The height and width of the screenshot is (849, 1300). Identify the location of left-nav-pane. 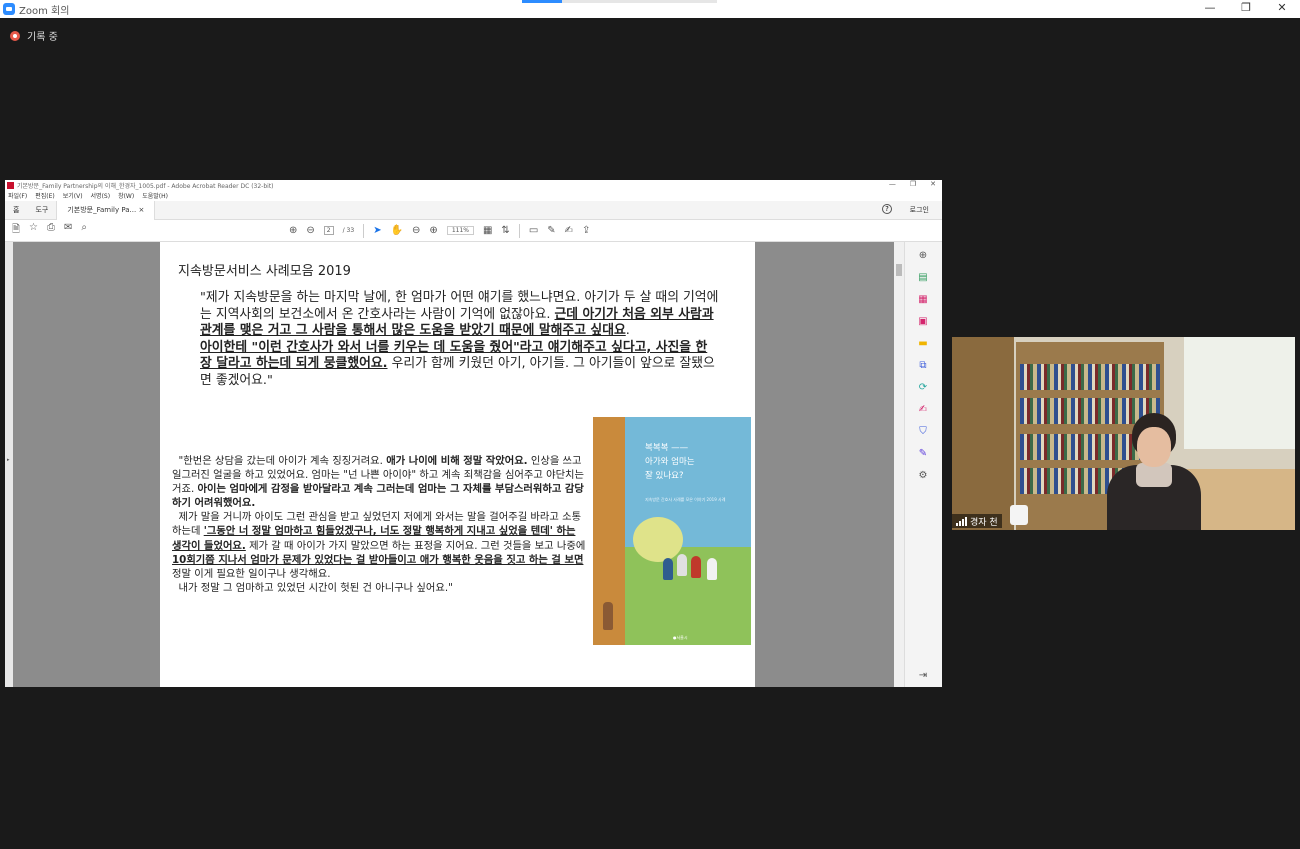
(9, 464).